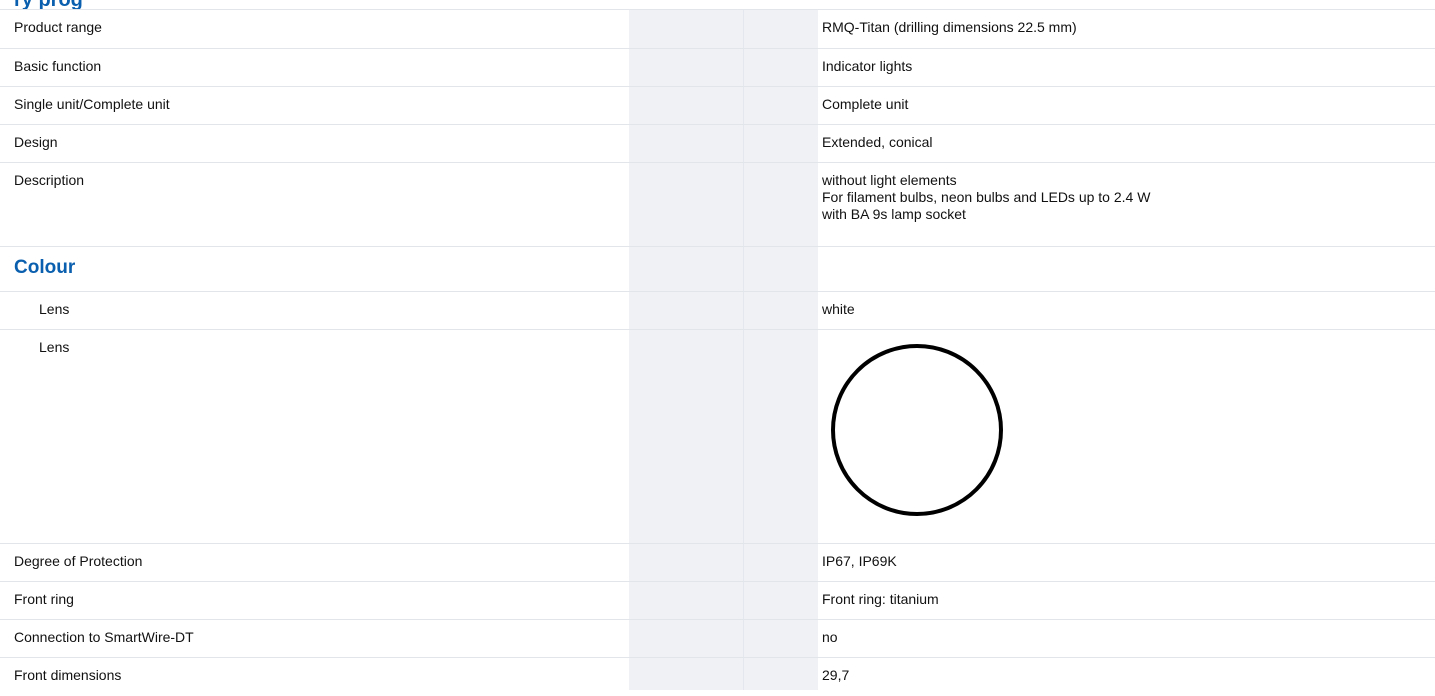 The image size is (1435, 696). What do you see at coordinates (889, 180) in the screenshot?
I see `description-line: without light elements` at bounding box center [889, 180].